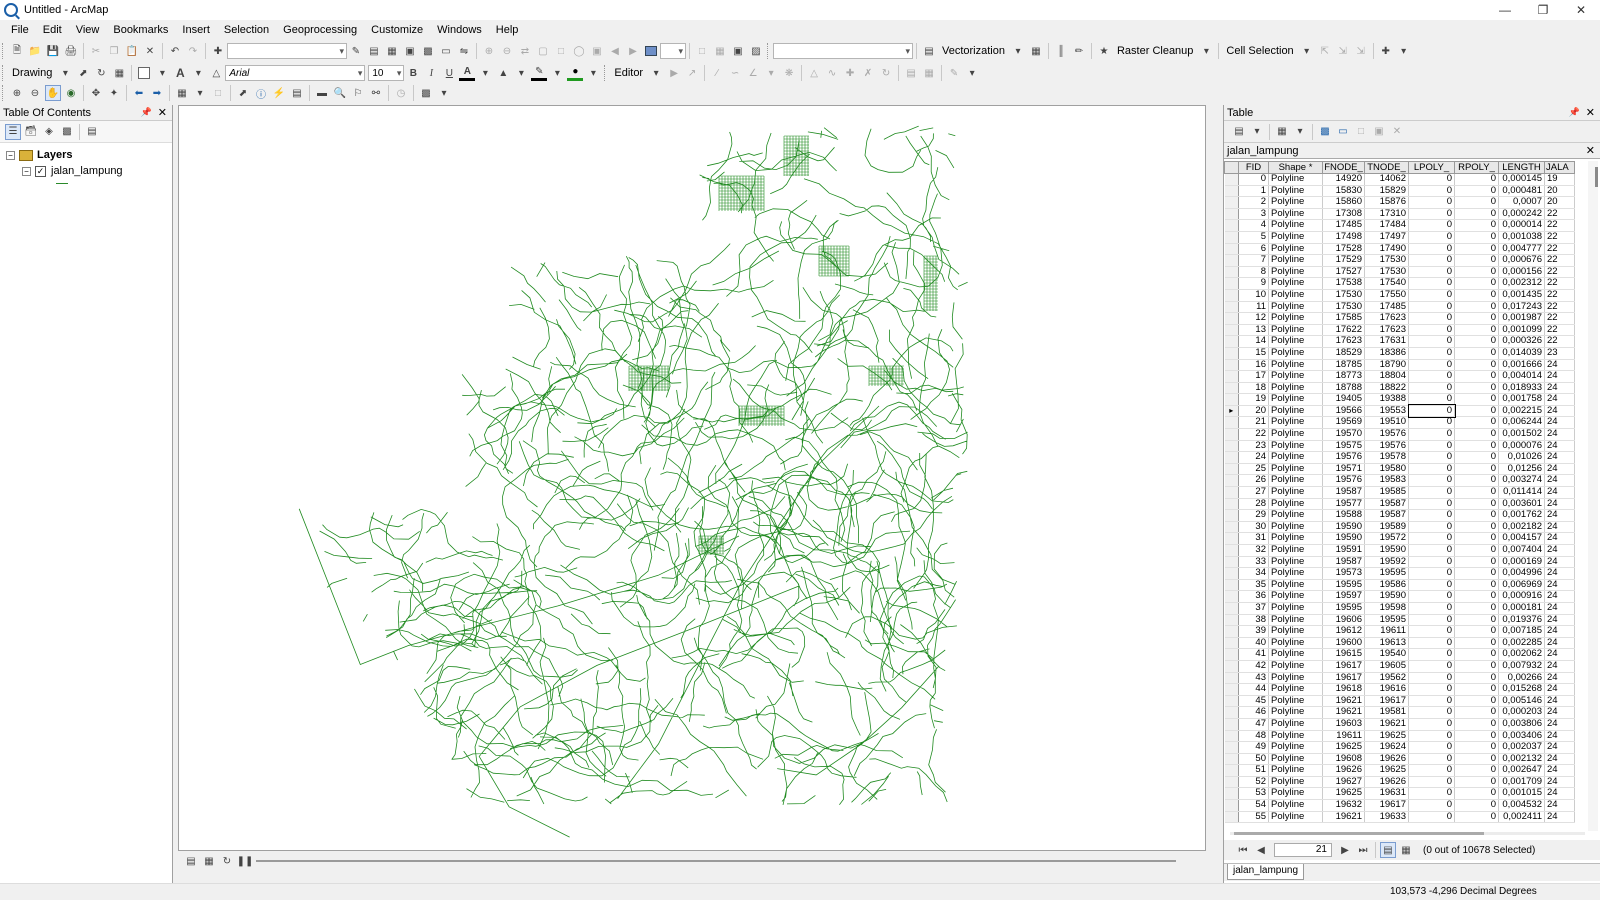  I want to click on cross-add-icon: ✚, so click(1386, 51).